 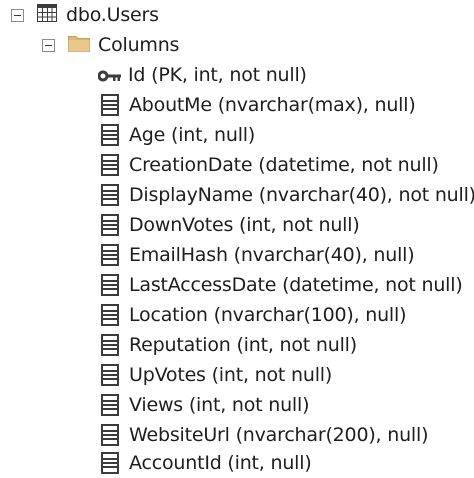 I want to click on column-label: Views (int, not null), so click(x=219, y=405).